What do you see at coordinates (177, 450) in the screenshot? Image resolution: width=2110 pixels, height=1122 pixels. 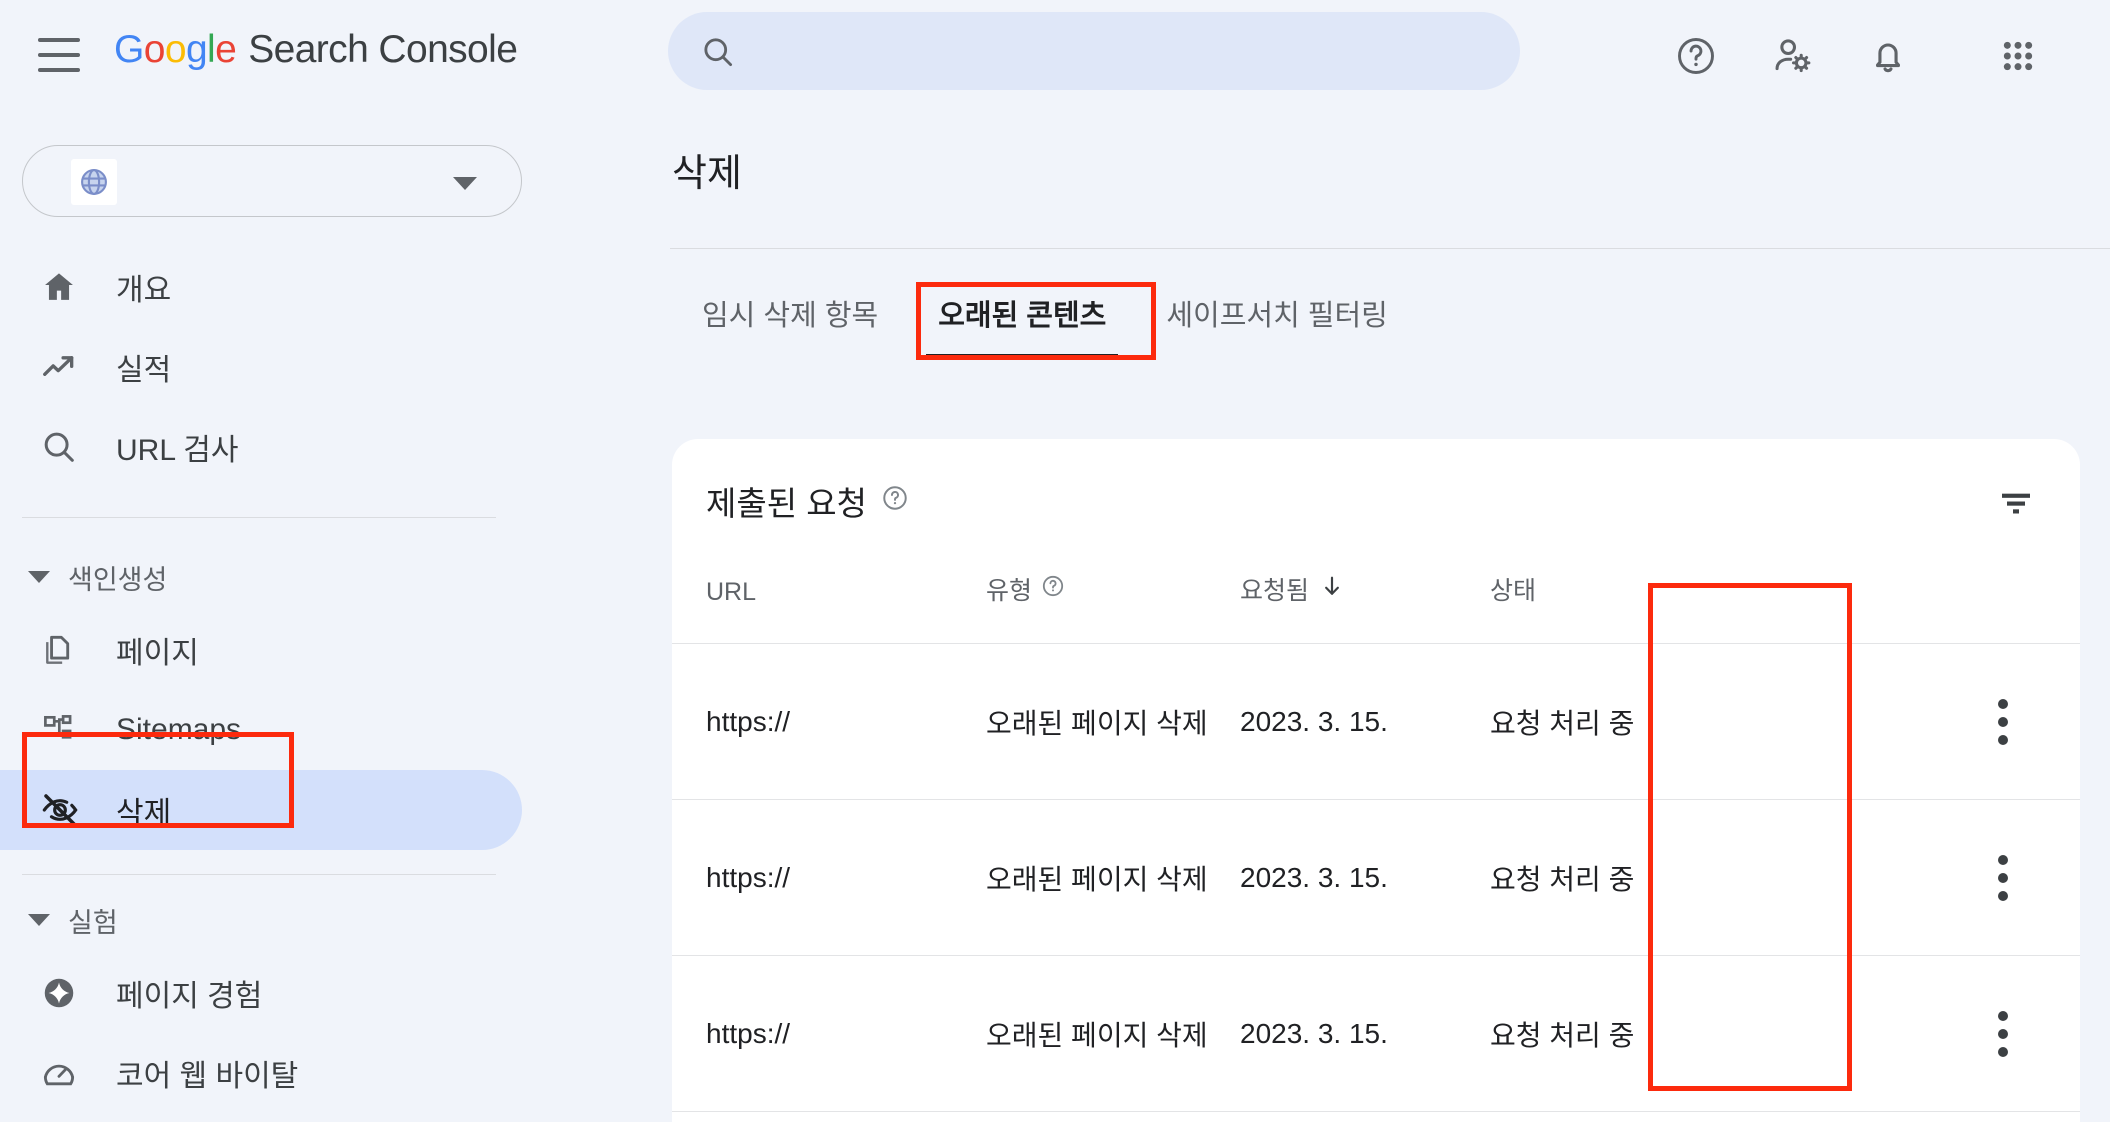 I see `sidebar-item-label: URL 검사` at bounding box center [177, 450].